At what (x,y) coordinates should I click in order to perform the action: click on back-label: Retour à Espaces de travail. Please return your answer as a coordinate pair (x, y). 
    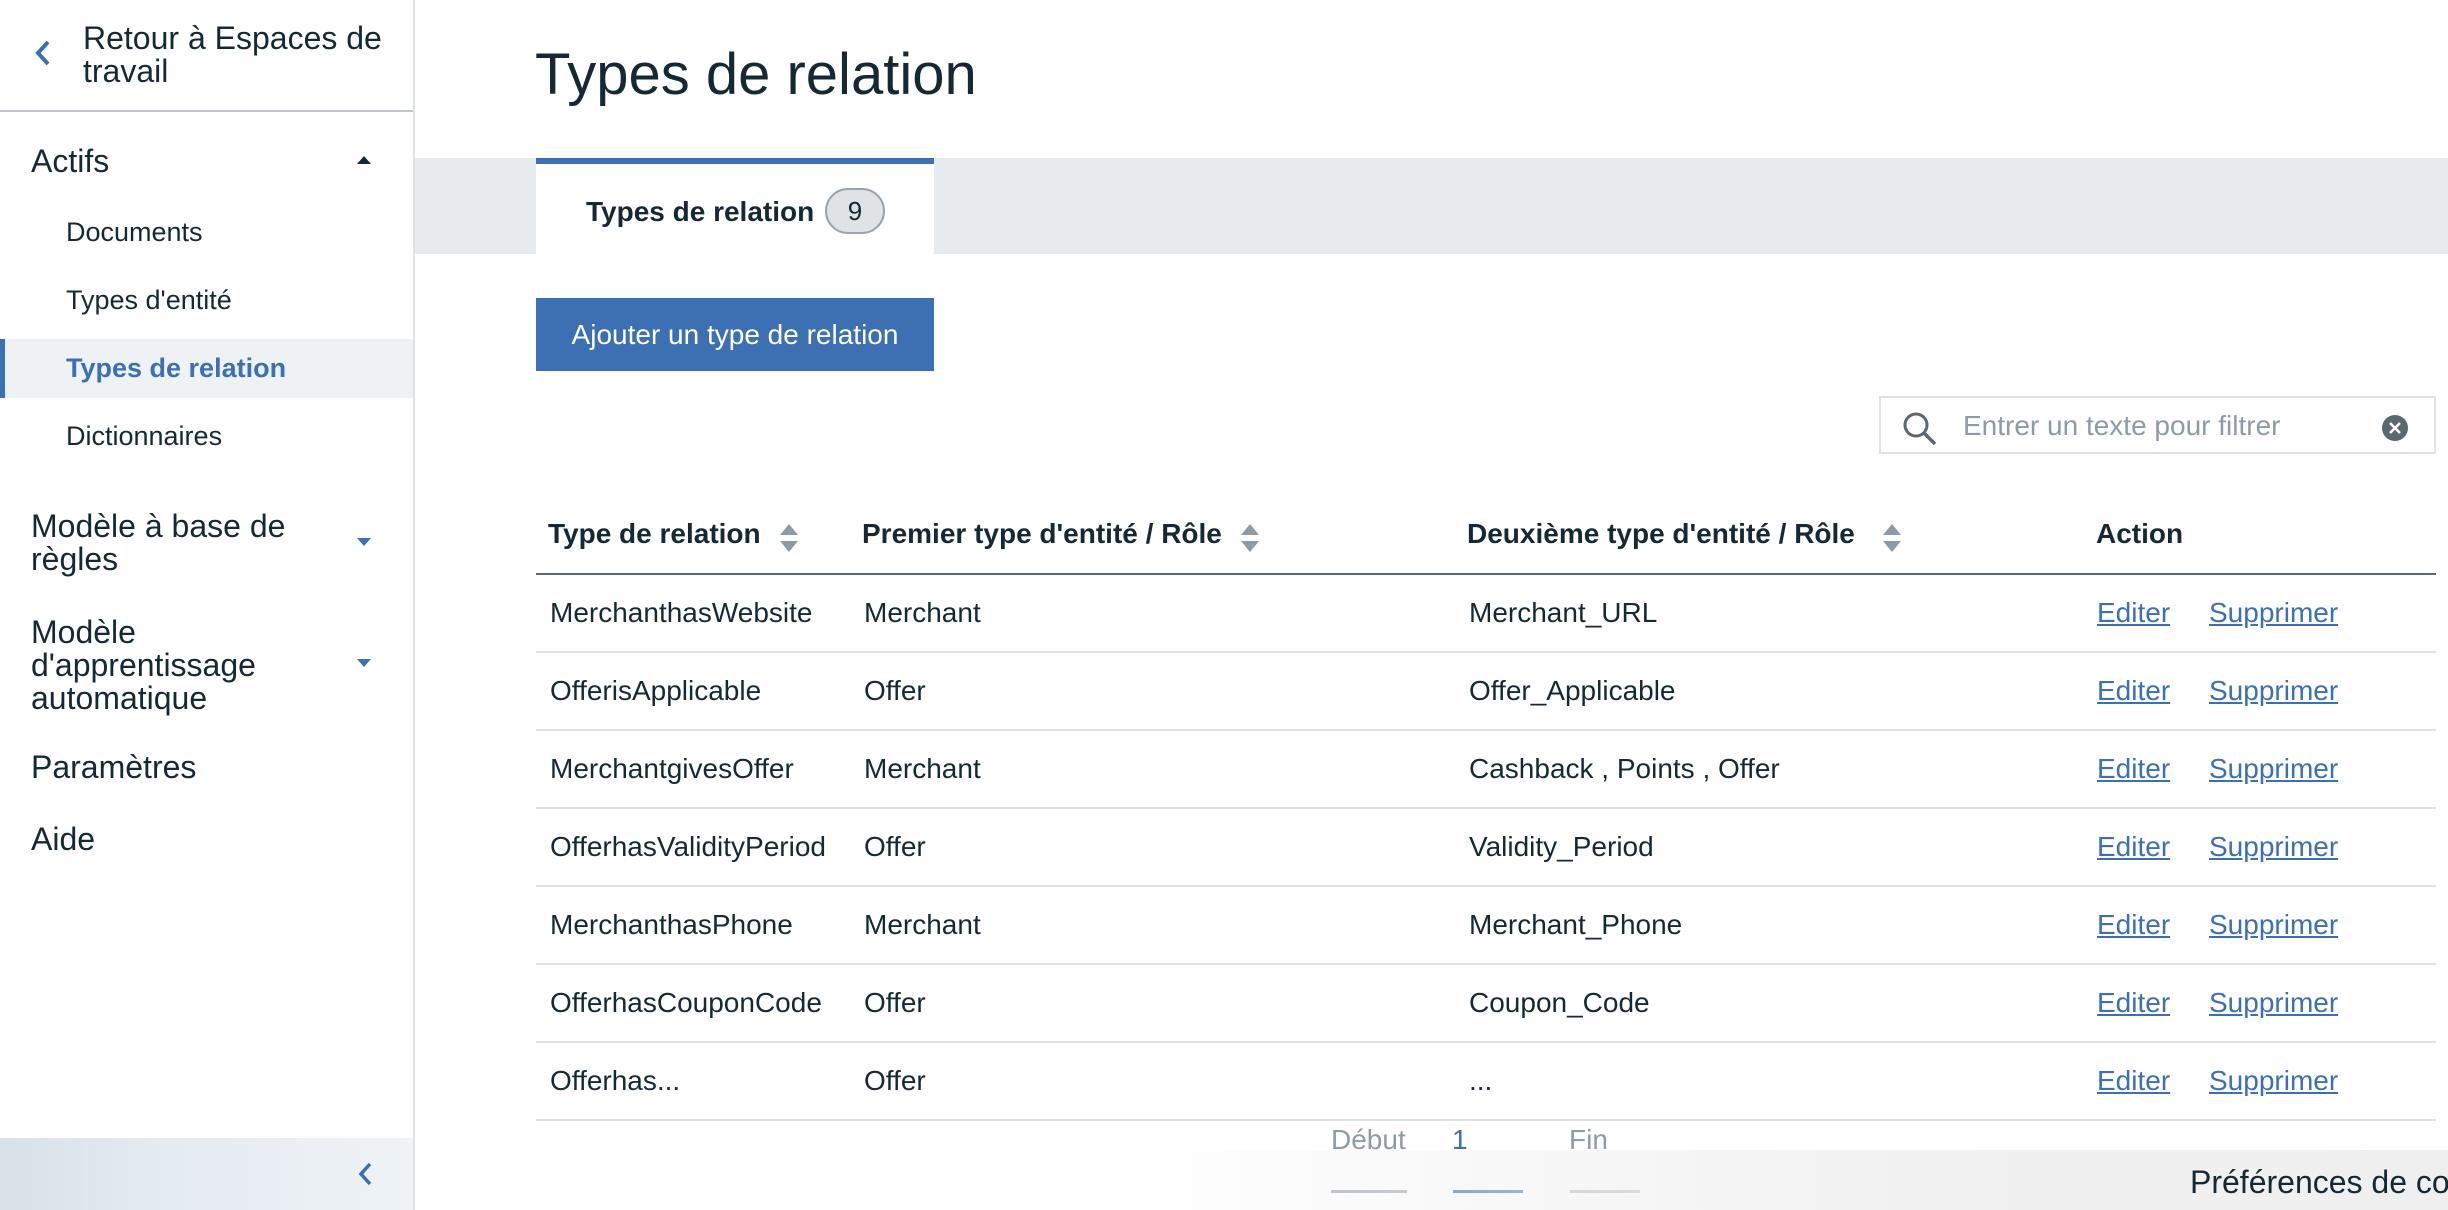
    Looking at the image, I should click on (232, 54).